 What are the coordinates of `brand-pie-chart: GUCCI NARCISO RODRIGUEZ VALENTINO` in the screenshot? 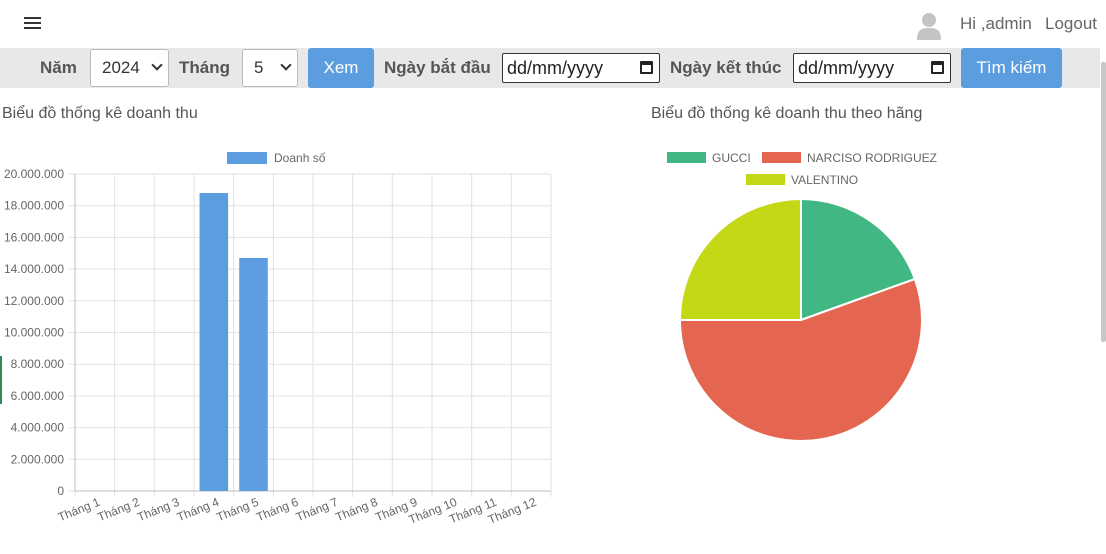 It's located at (802, 296).